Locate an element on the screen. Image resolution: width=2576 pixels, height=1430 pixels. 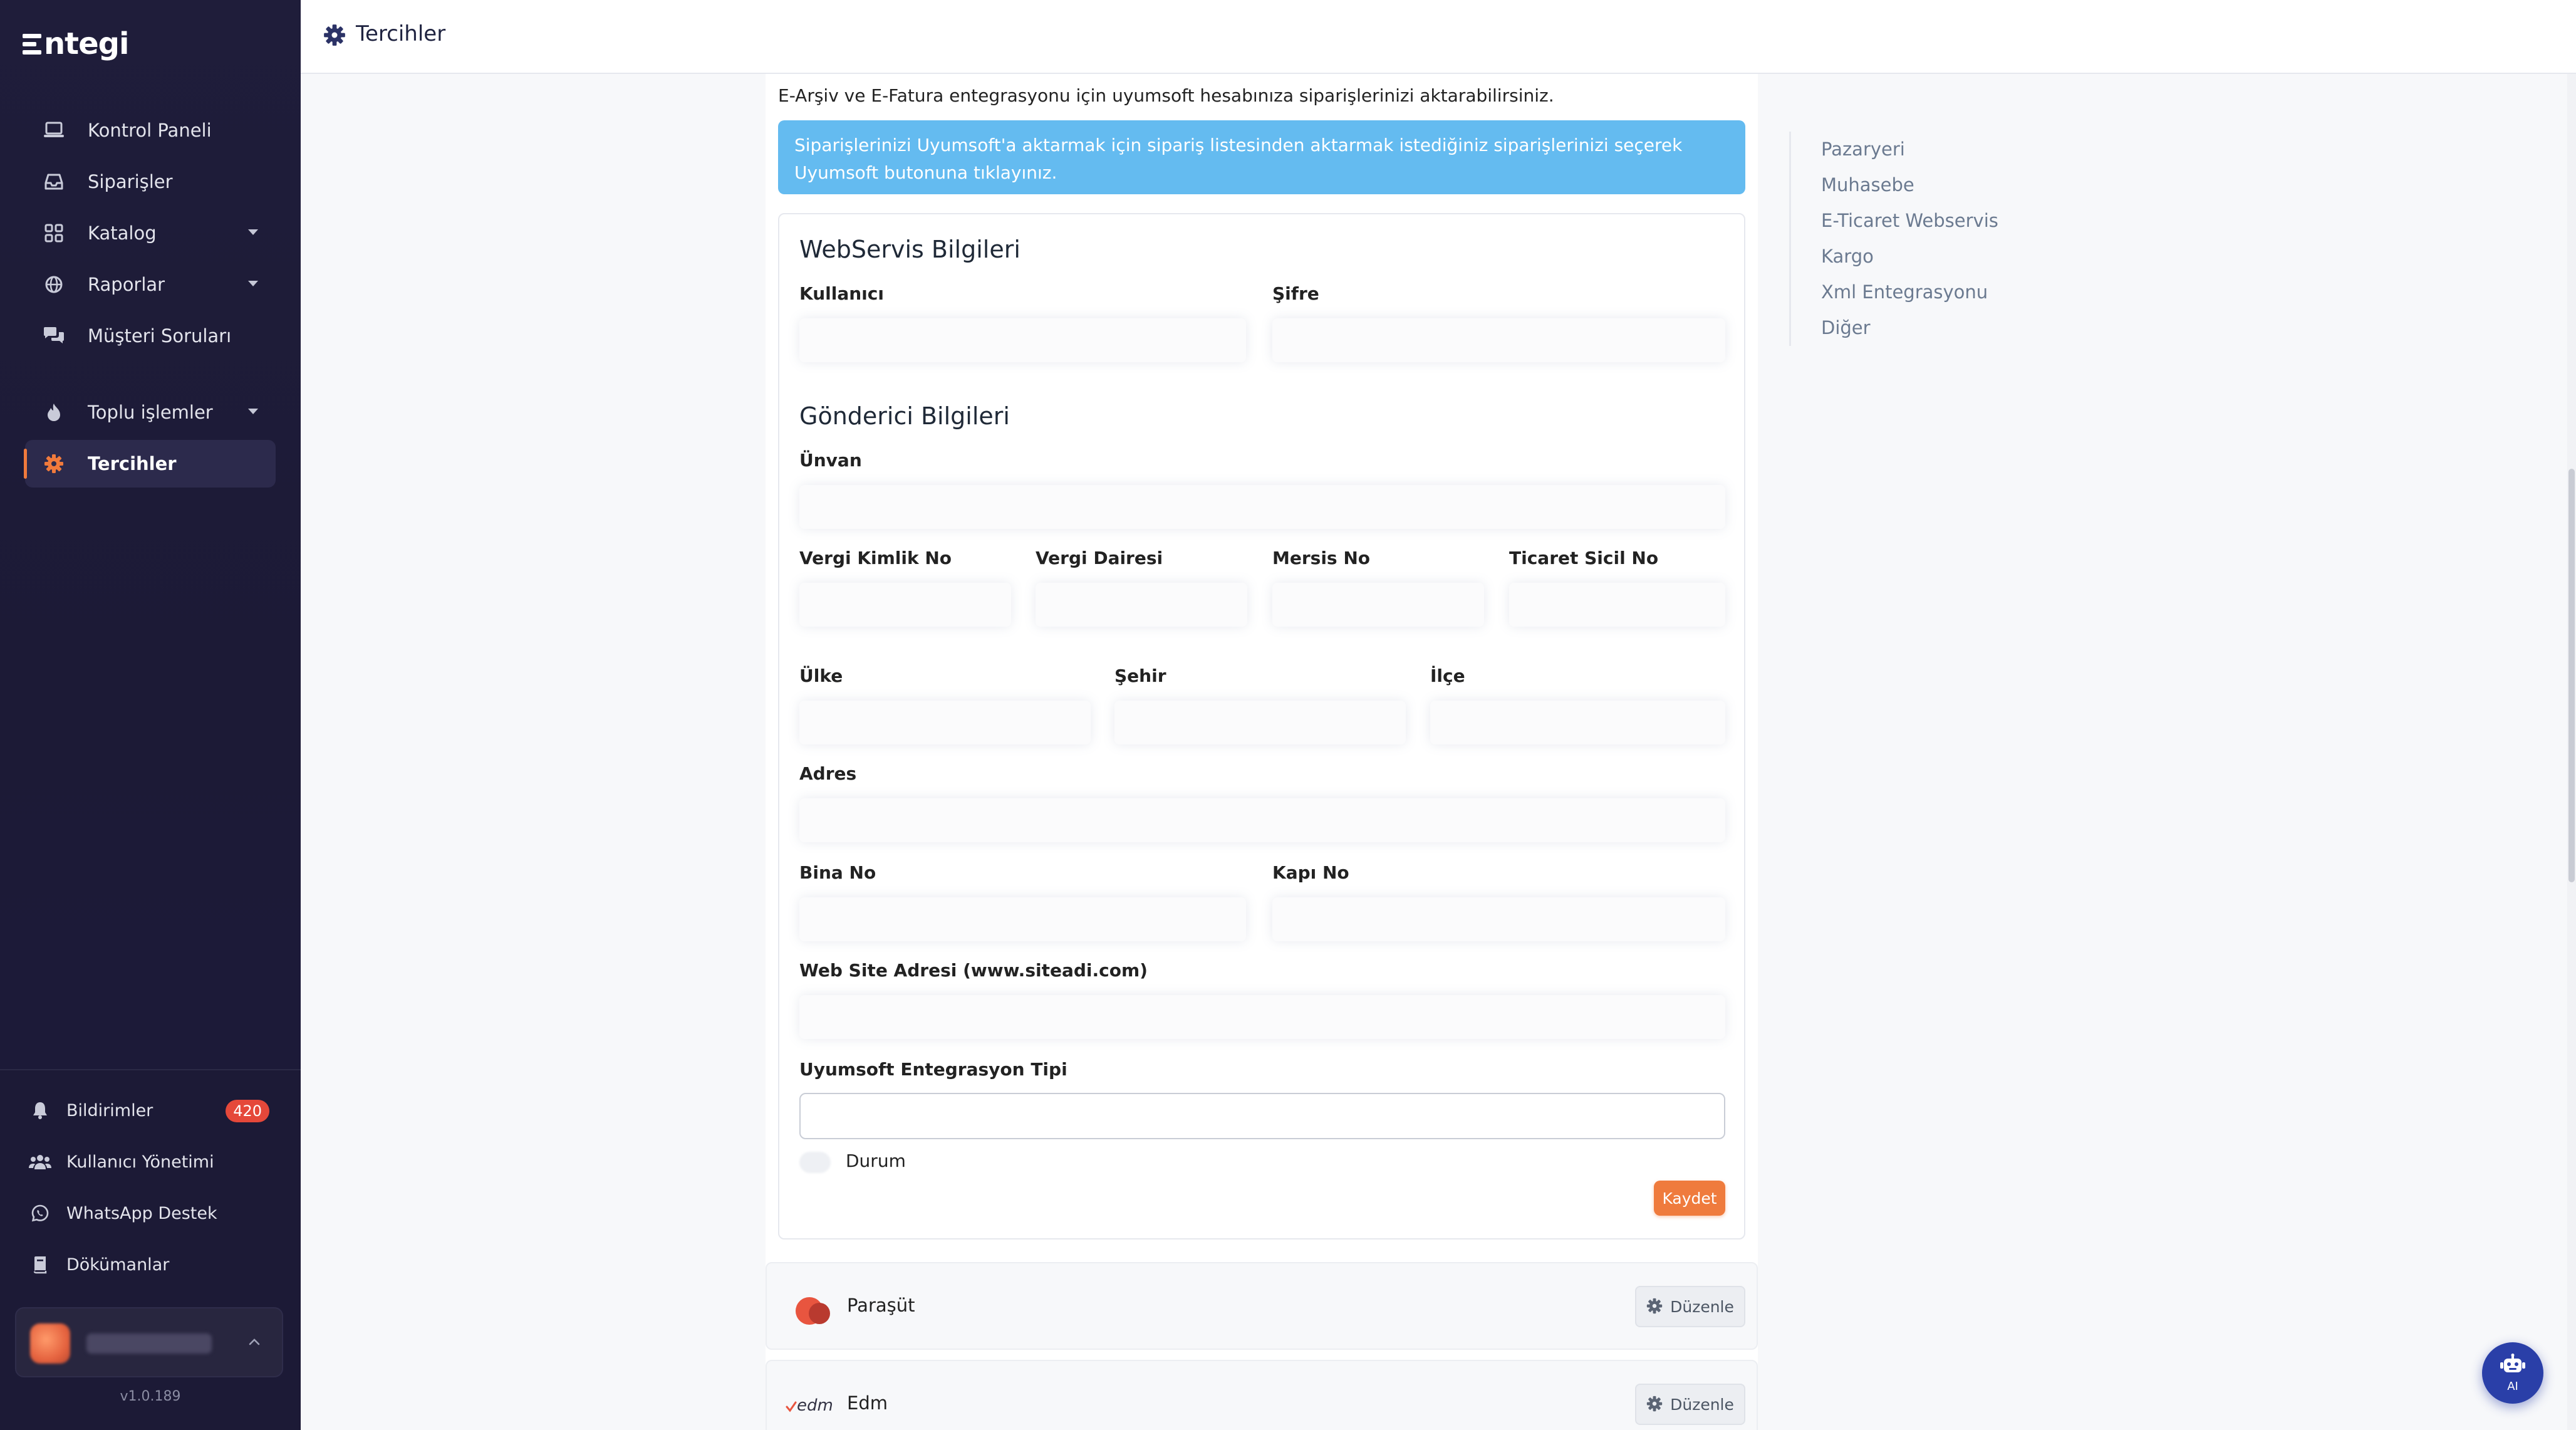
section-link-eticaret-webservis: E-Ticaret Webservis is located at coordinates (1915, 221).